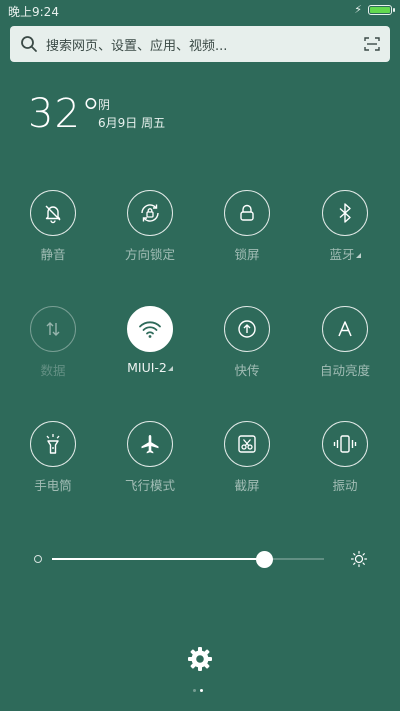 The width and height of the screenshot is (400, 711). Describe the element at coordinates (200, 11) in the screenshot. I see `status-bar: 晚上9:24 ⚡` at that location.